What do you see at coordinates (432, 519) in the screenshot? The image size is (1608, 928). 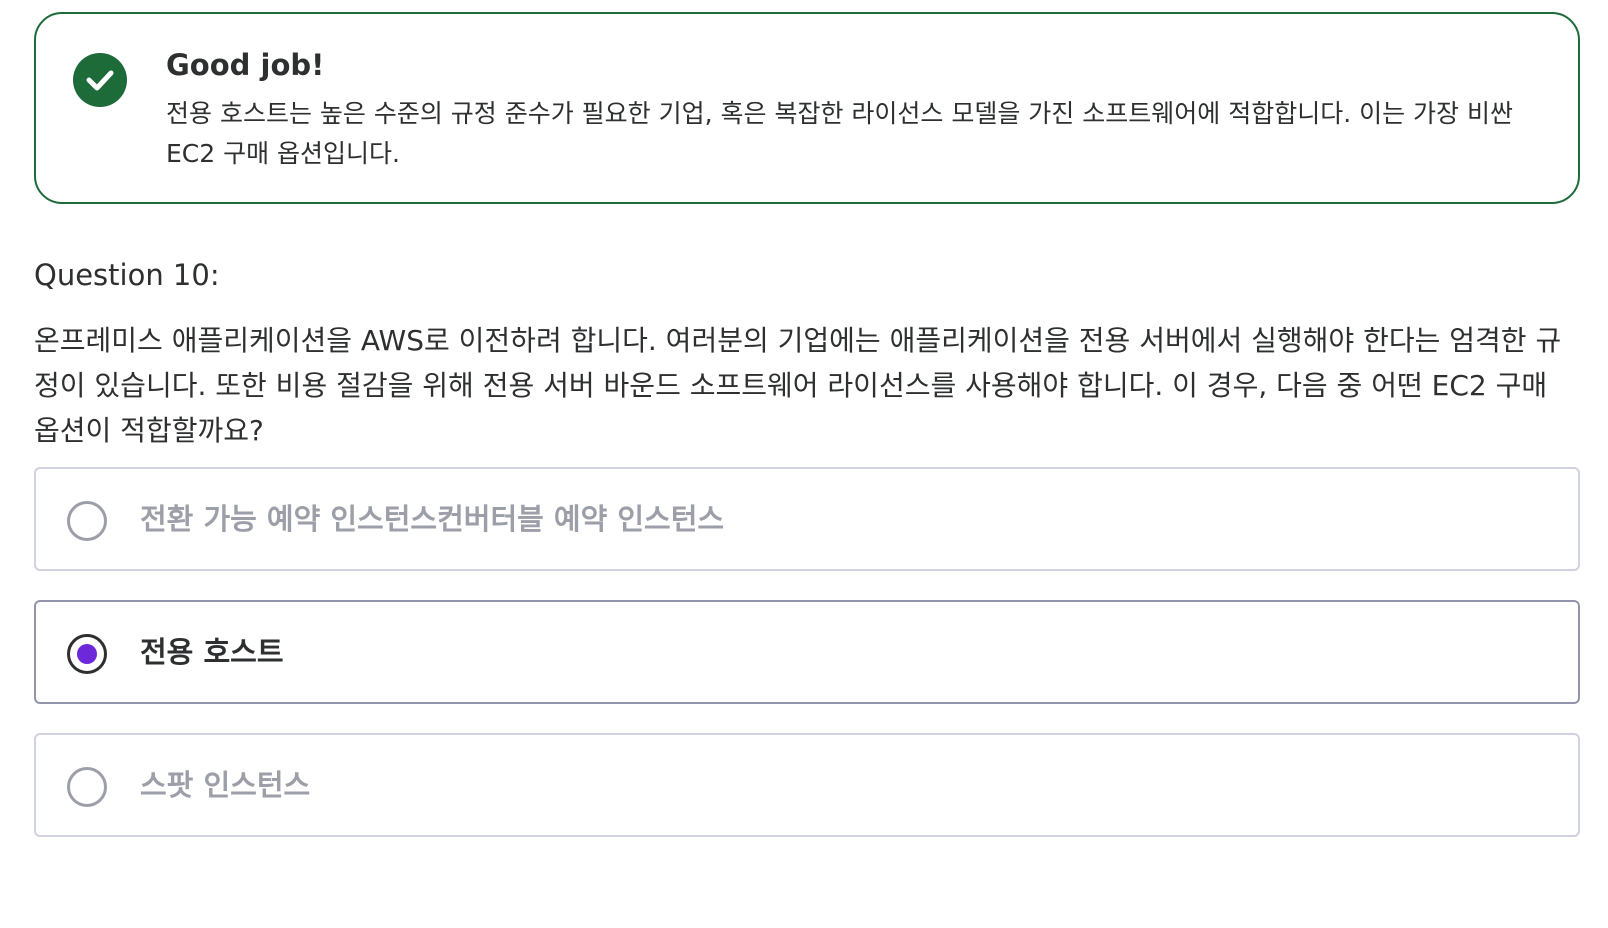 I see `answer-option-label: 전환 가능 예약 인스턴스컨버터블 예약 인스턴스` at bounding box center [432, 519].